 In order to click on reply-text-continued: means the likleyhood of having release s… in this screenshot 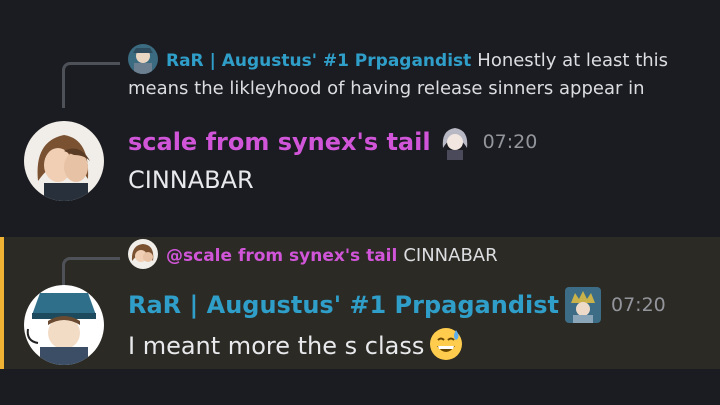, I will do `click(386, 88)`.